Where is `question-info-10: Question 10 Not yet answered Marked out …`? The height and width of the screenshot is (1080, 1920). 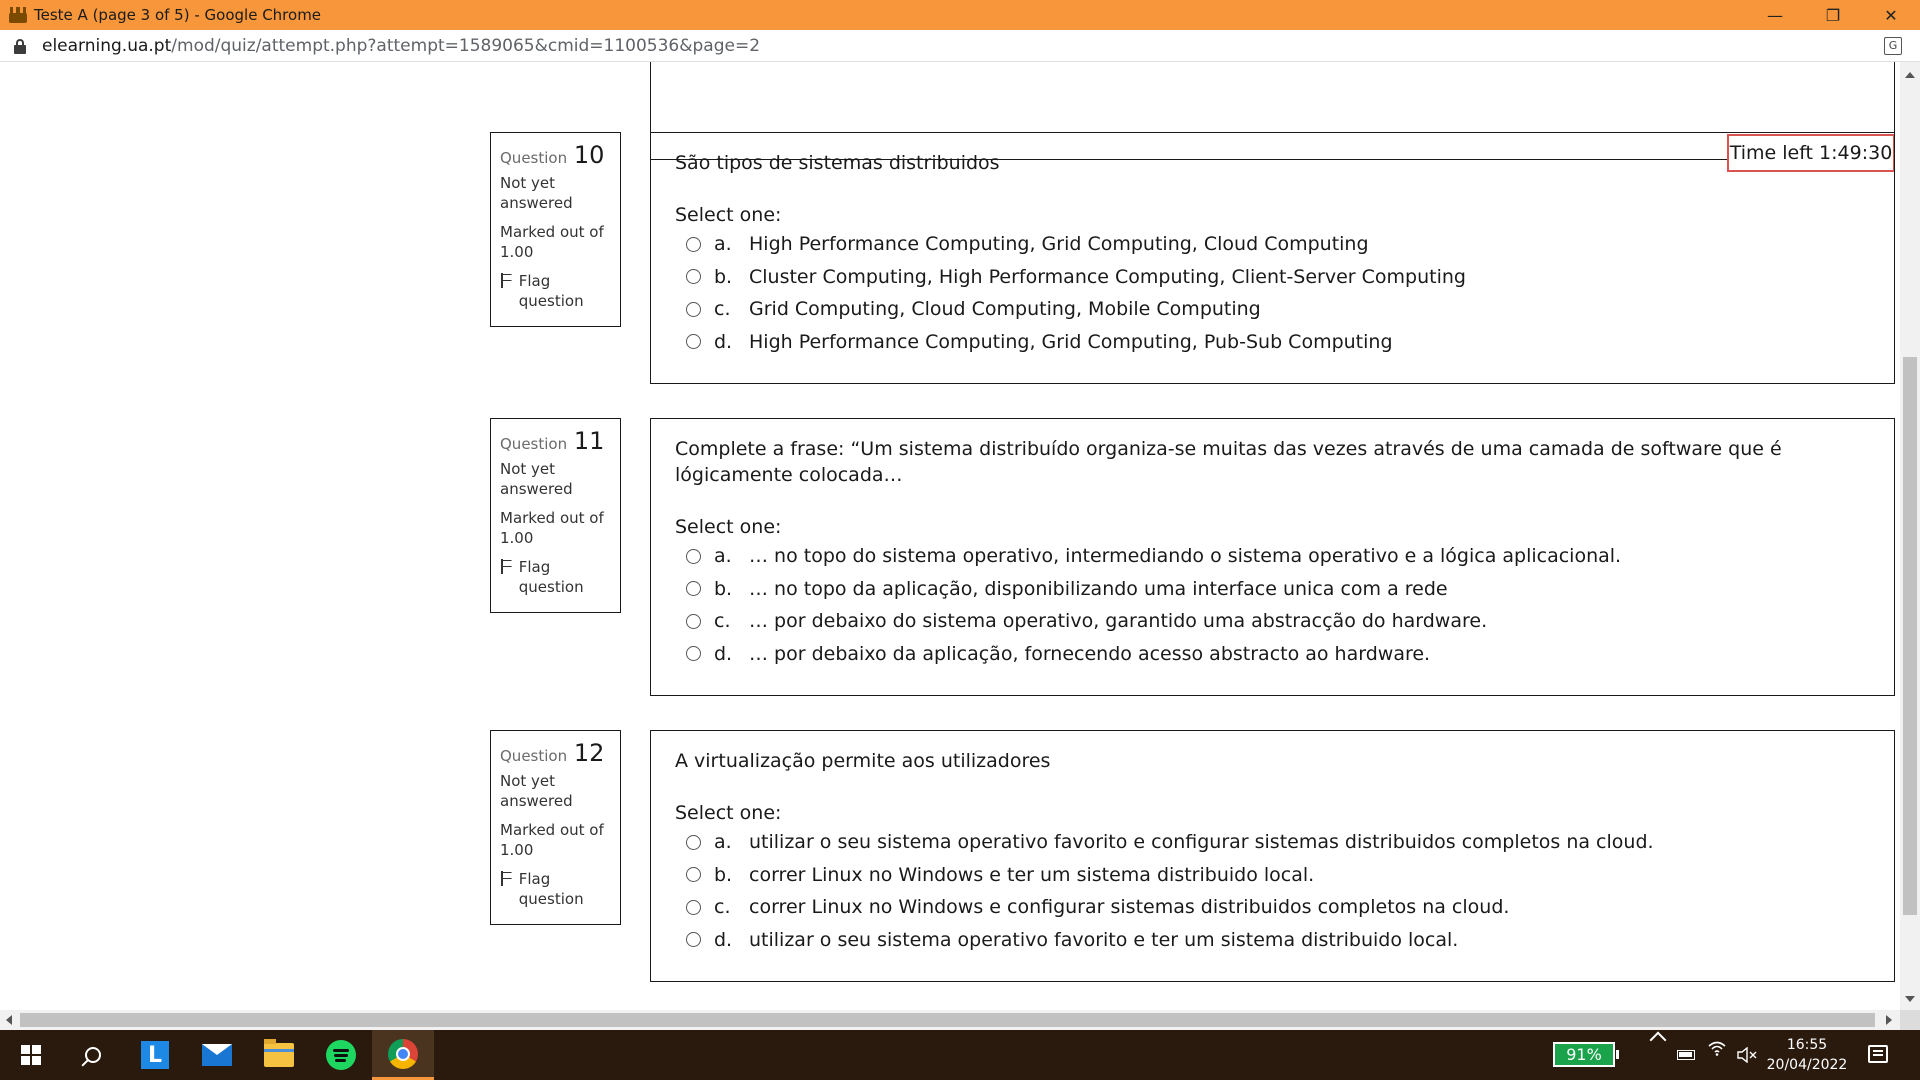 question-info-10: Question 10 Not yet answered Marked out … is located at coordinates (555, 229).